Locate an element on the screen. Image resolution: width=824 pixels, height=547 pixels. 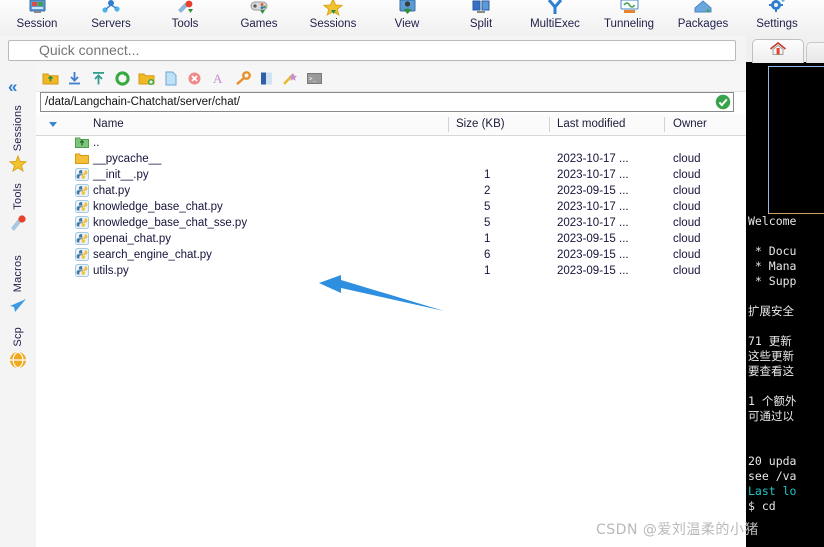
quick-connect-input is located at coordinates (372, 50).